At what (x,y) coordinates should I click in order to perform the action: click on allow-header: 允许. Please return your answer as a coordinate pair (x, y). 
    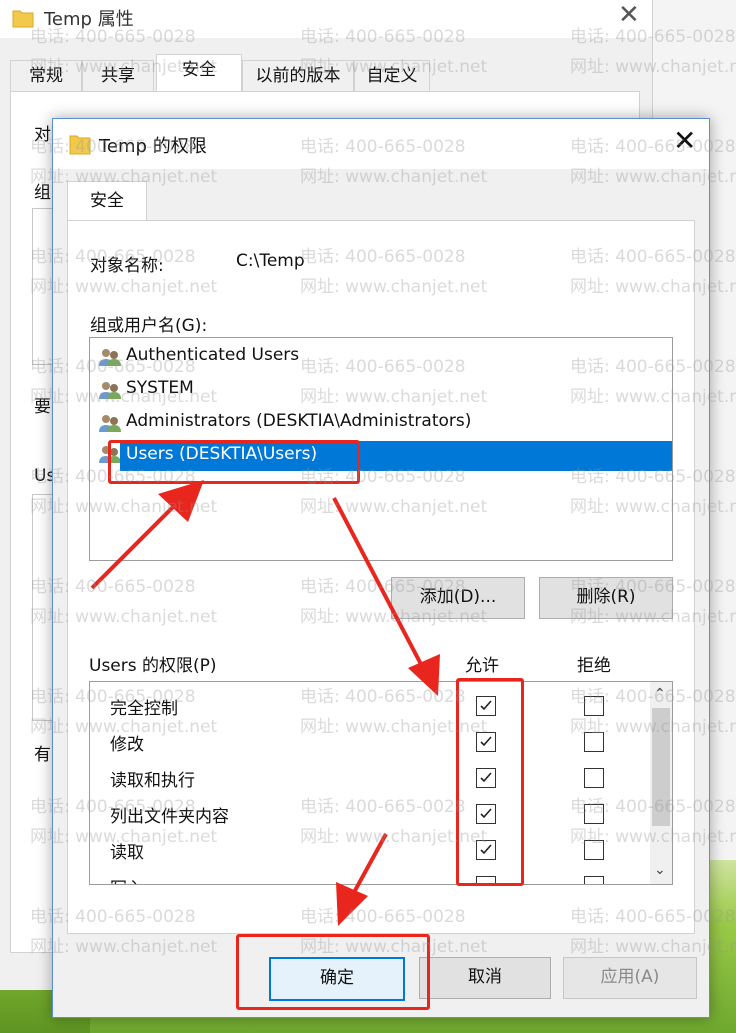
    Looking at the image, I should click on (482, 666).